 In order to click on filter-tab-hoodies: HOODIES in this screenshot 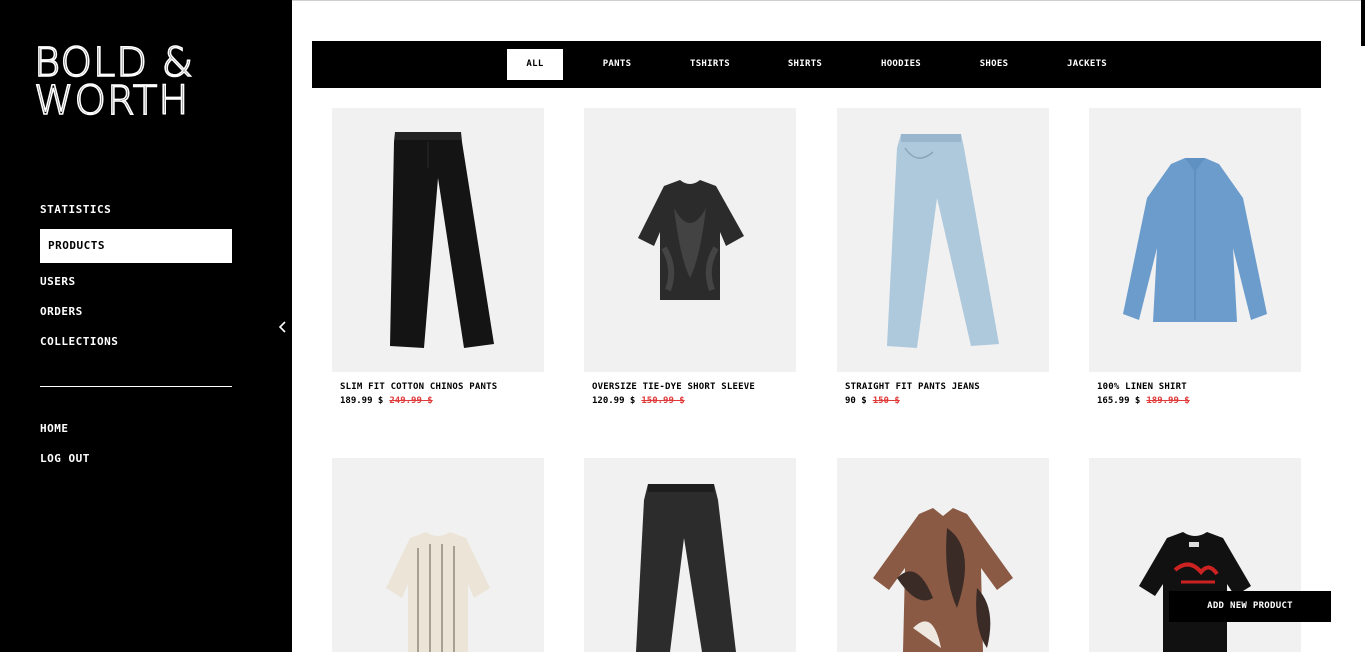, I will do `click(901, 64)`.